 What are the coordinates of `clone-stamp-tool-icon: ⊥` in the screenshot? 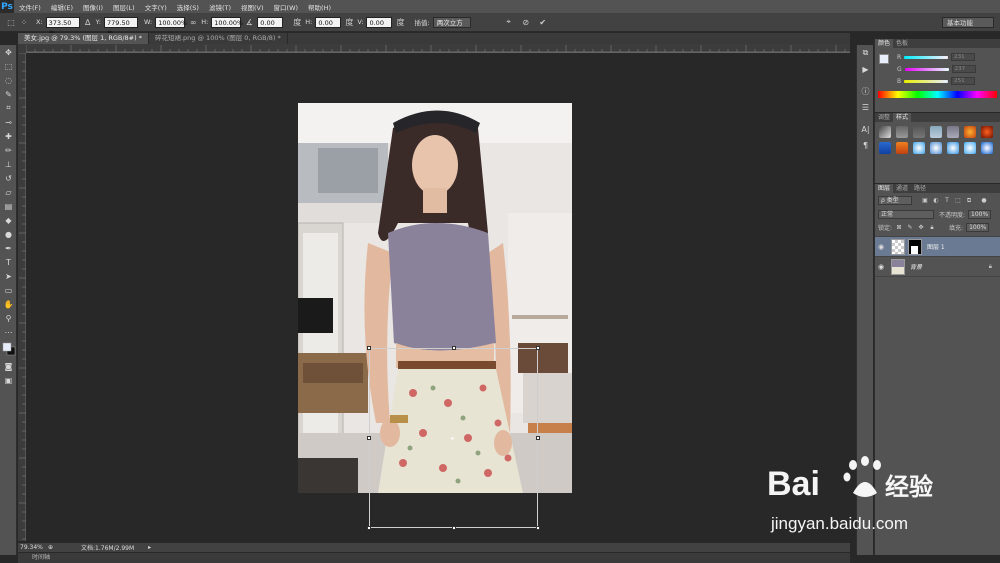 It's located at (8, 164).